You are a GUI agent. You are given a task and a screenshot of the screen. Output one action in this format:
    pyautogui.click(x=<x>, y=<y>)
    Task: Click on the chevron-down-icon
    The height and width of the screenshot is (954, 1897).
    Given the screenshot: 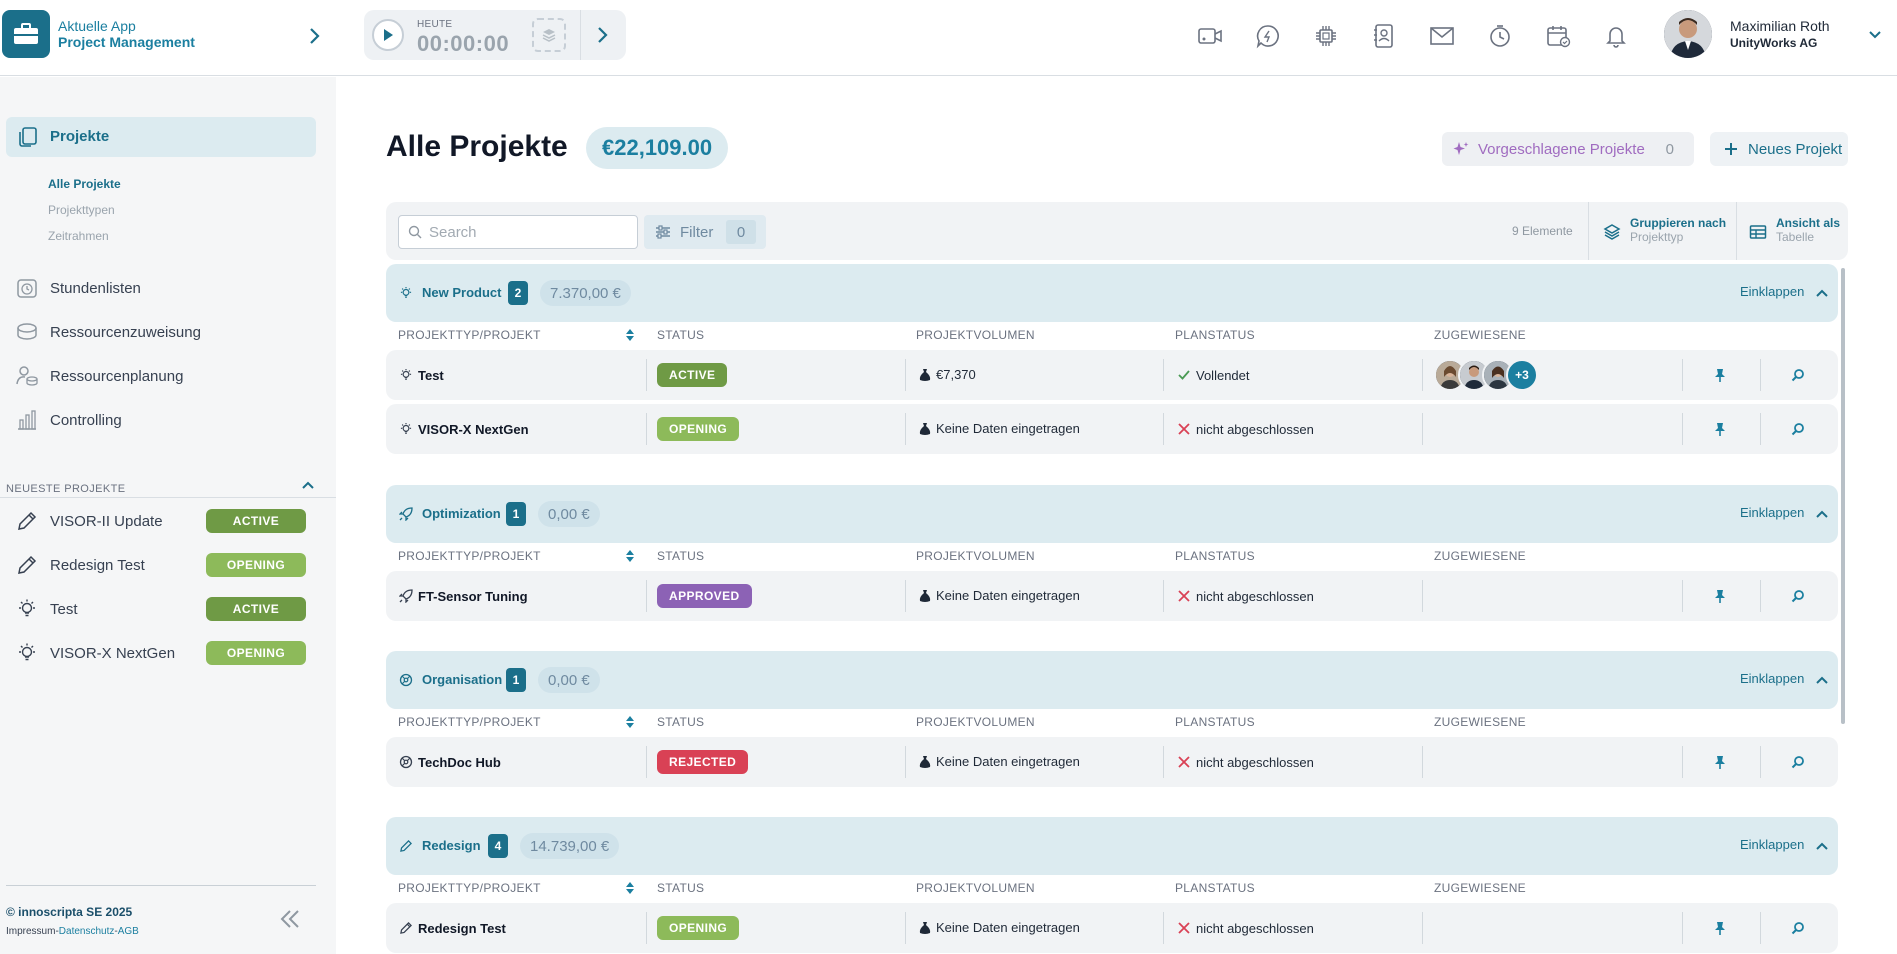 What is the action you would take?
    pyautogui.click(x=1875, y=35)
    